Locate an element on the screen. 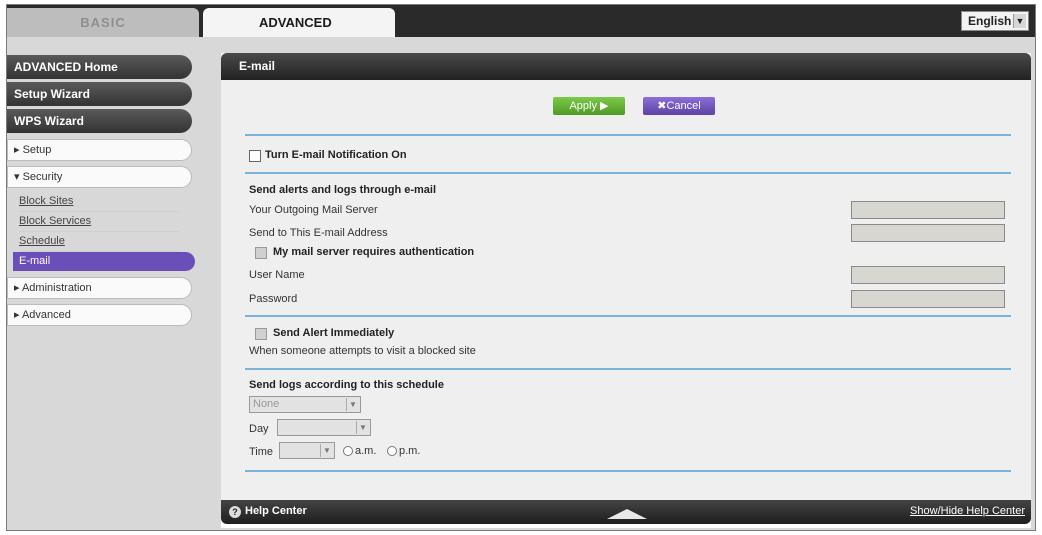 The height and width of the screenshot is (535, 1042). username-label: User Name is located at coordinates (277, 275).